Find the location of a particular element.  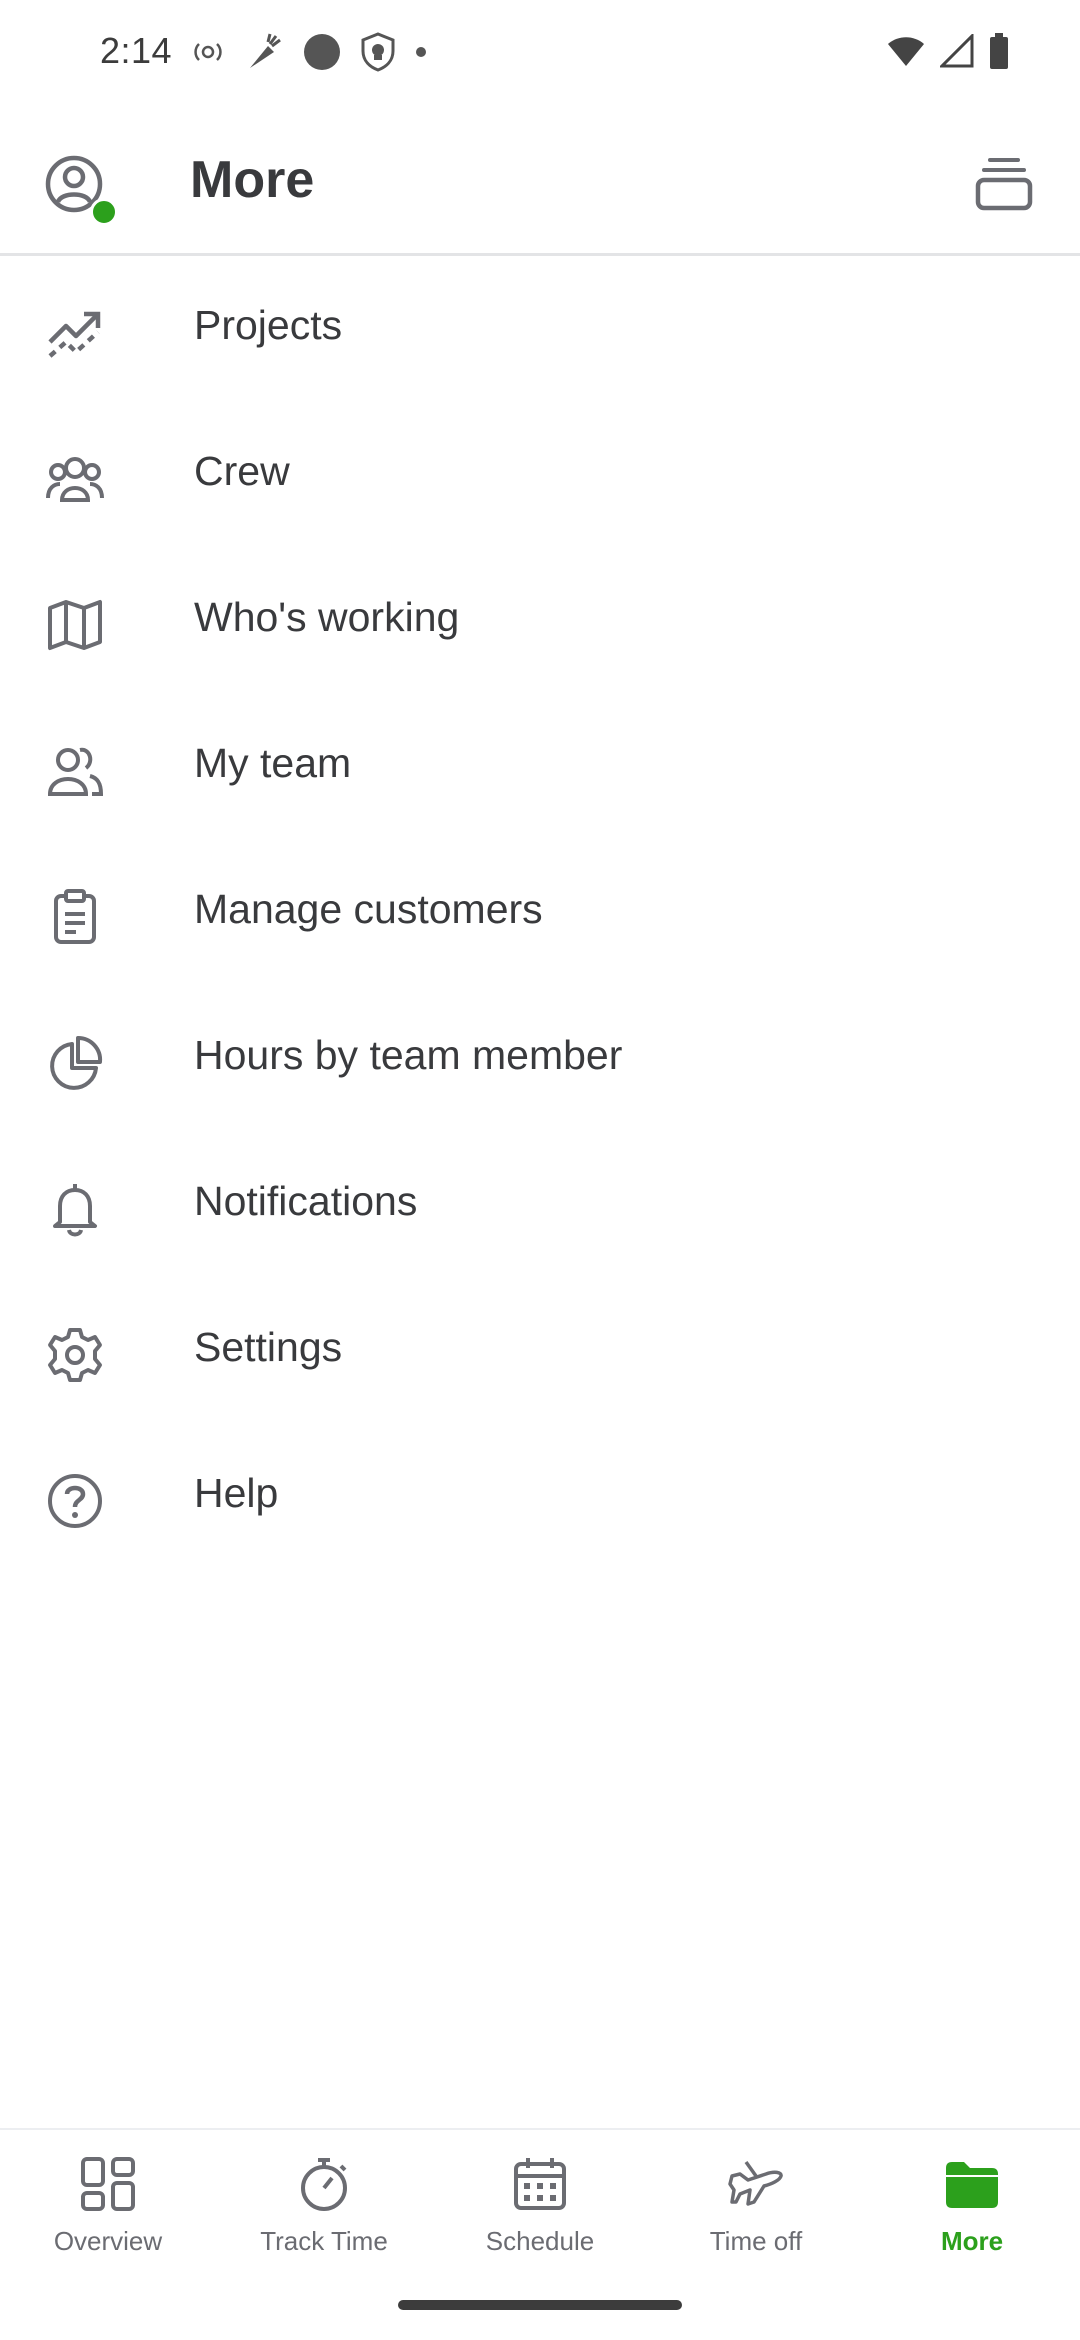

airplane-icon is located at coordinates (755, 2183).